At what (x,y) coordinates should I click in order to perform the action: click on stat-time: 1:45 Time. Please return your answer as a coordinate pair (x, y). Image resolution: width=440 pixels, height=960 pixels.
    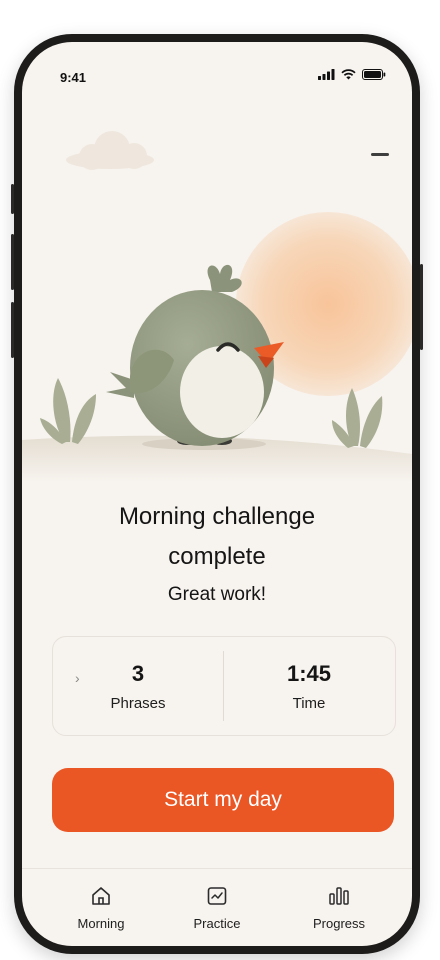
    Looking at the image, I should click on (309, 686).